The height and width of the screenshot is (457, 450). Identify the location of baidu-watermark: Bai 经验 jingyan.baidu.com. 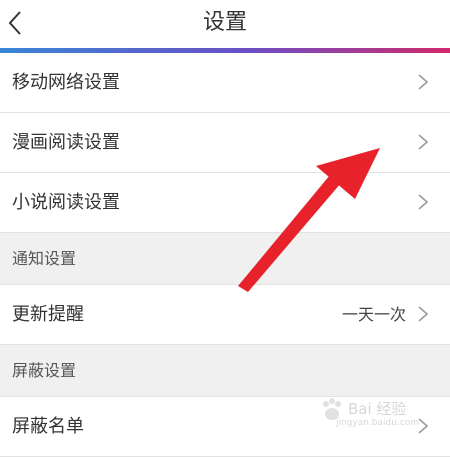
(373, 414).